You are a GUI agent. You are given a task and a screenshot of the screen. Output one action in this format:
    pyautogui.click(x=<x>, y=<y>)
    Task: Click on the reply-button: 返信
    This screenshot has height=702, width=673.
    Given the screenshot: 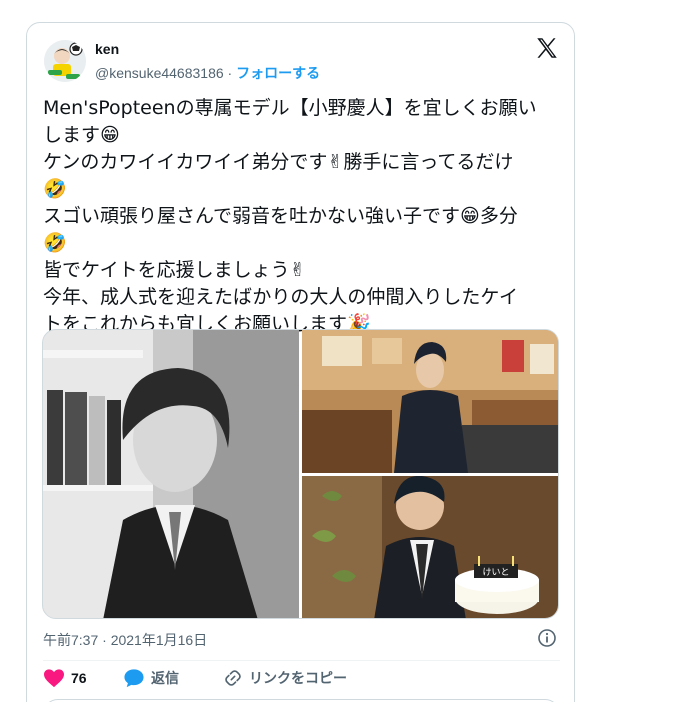 What is the action you would take?
    pyautogui.click(x=151, y=678)
    